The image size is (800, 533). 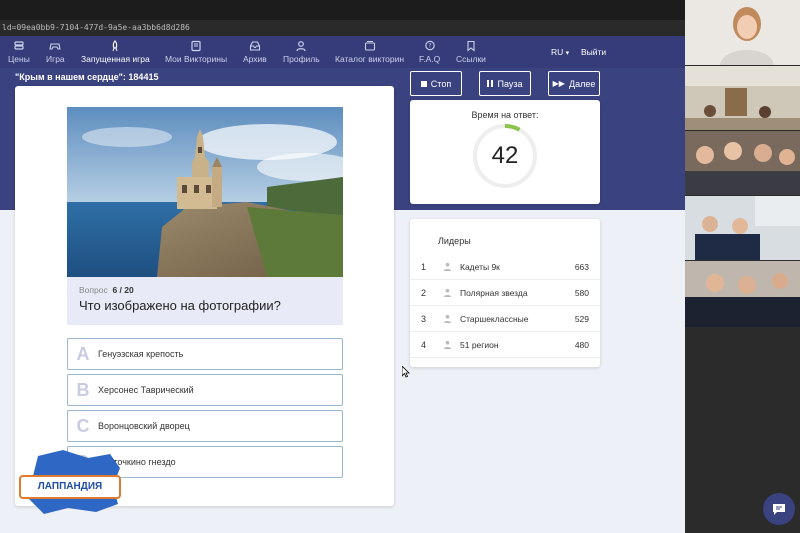 I want to click on video-participants-panel, so click(x=742, y=266).